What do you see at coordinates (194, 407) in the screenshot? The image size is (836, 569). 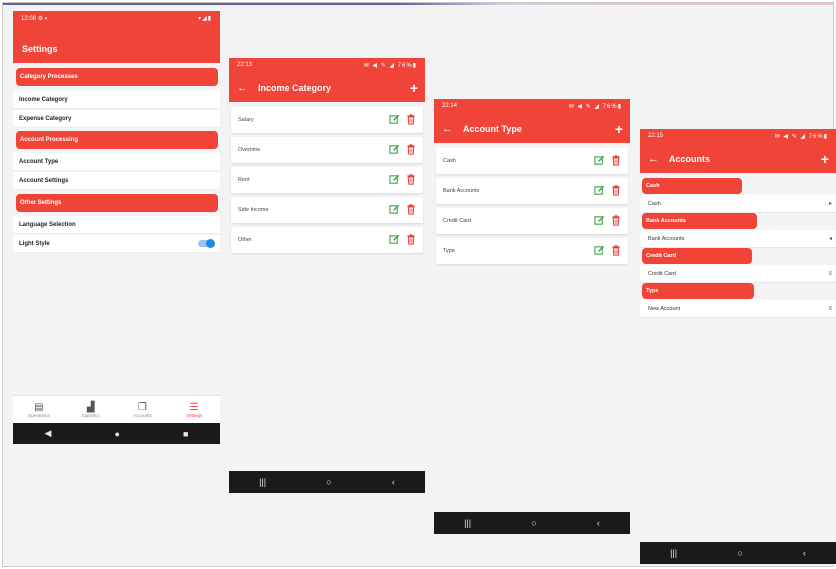 I see `settings-list-icon: ☰` at bounding box center [194, 407].